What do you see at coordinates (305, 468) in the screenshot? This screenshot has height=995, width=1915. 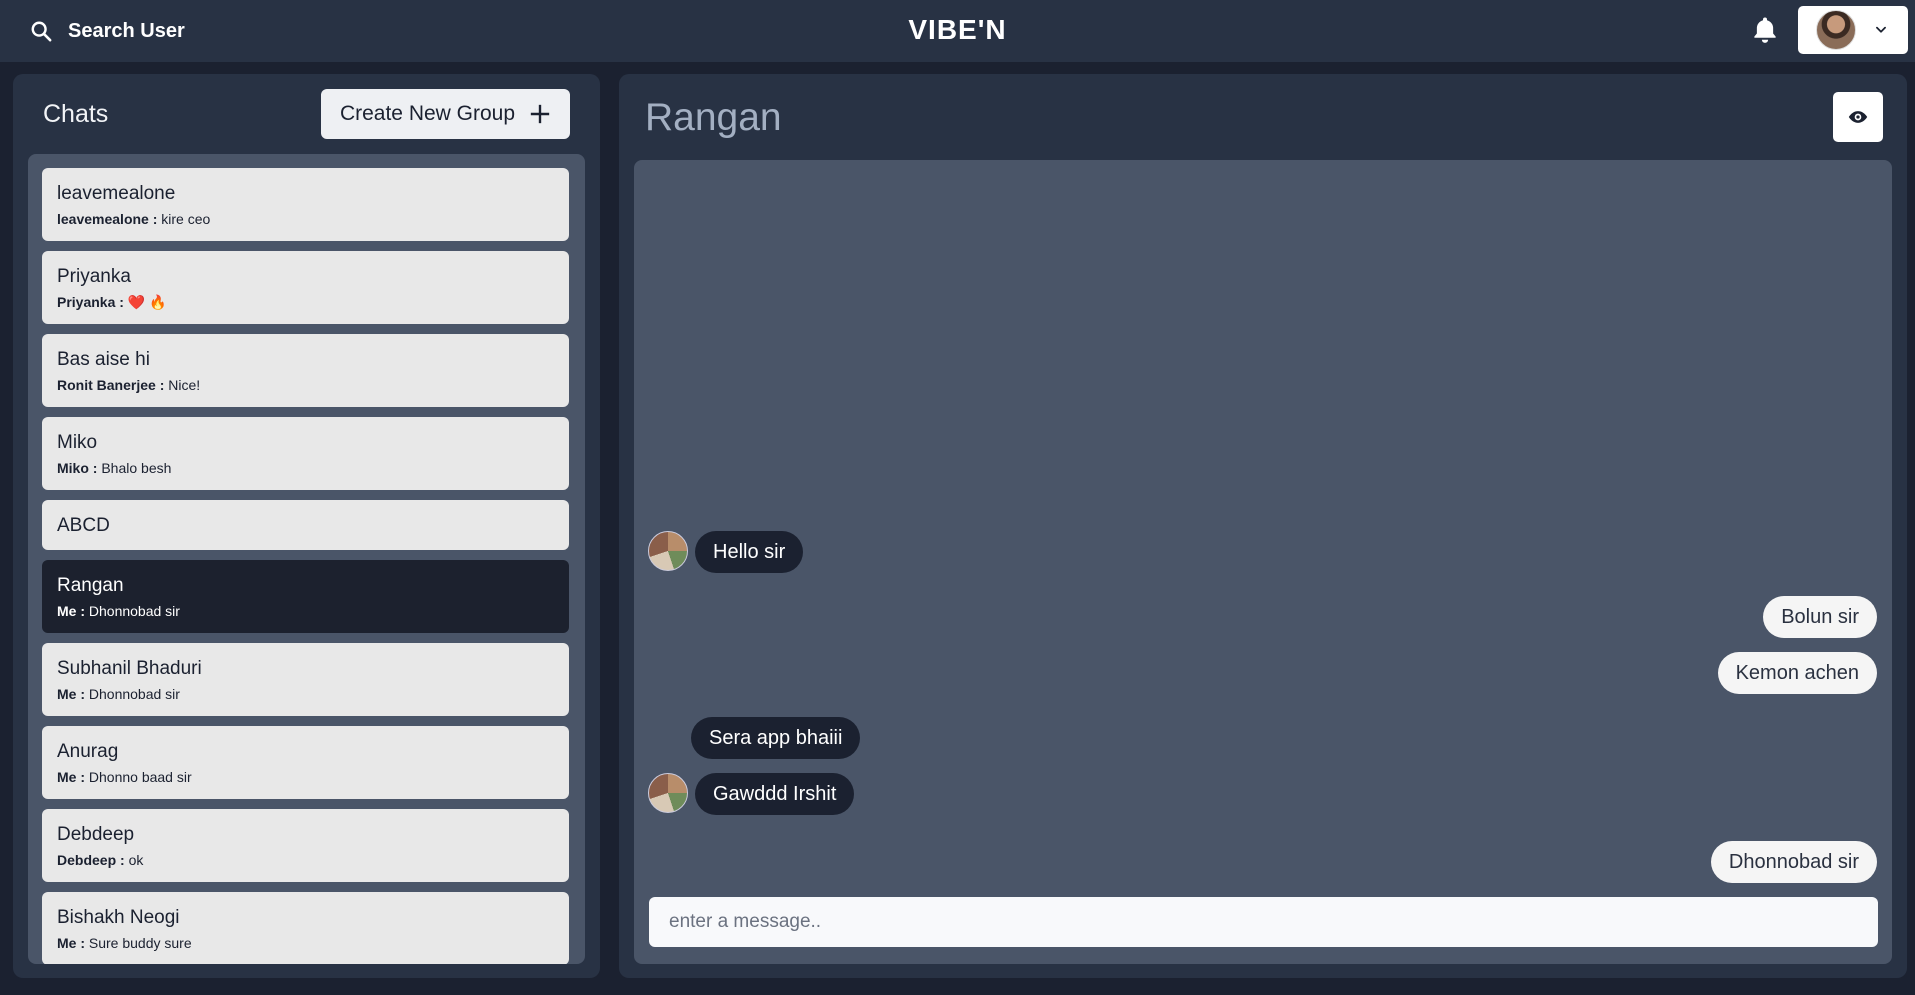 I see `chat-latest-message: Miko : Bhalo besh` at bounding box center [305, 468].